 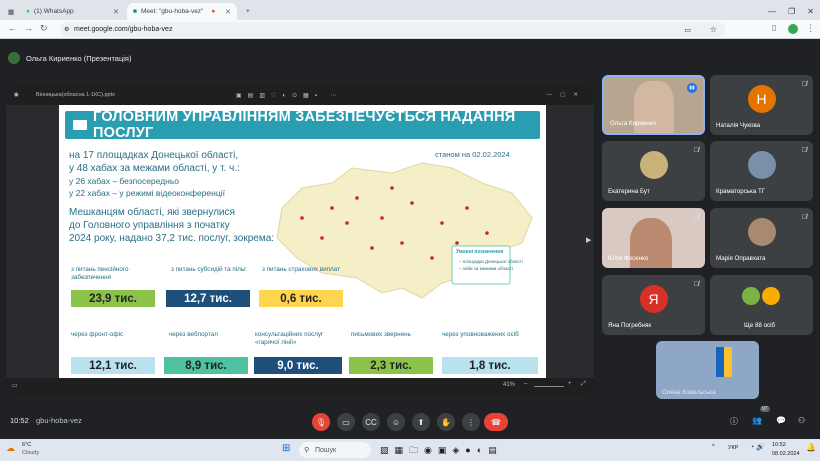 I want to click on tab-meet: ■ Meet: "gbu-hoba-vez" ● ✕, so click(x=182, y=11).